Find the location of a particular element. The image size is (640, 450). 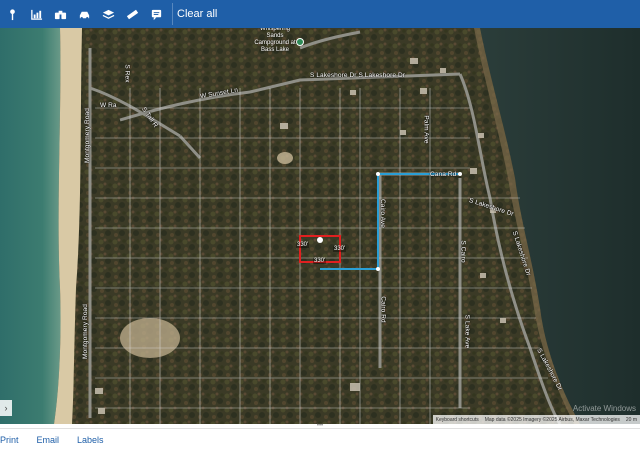

road-label-montgomery-2: Montgomery Road is located at coordinates (85, 331).